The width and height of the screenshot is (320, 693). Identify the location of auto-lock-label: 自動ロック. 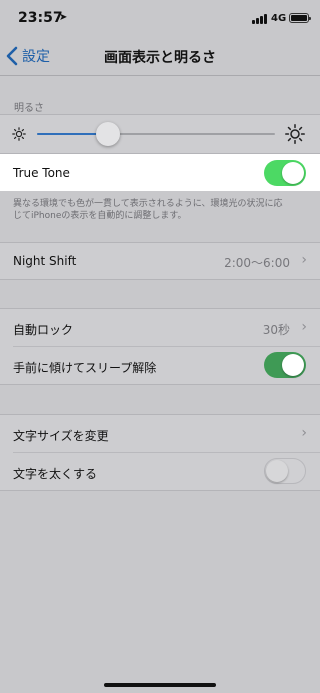
(43, 330).